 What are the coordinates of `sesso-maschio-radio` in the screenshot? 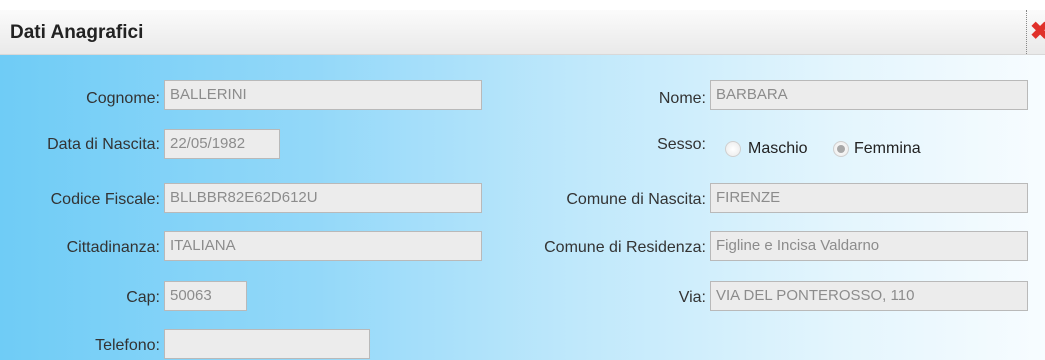 It's located at (733, 149).